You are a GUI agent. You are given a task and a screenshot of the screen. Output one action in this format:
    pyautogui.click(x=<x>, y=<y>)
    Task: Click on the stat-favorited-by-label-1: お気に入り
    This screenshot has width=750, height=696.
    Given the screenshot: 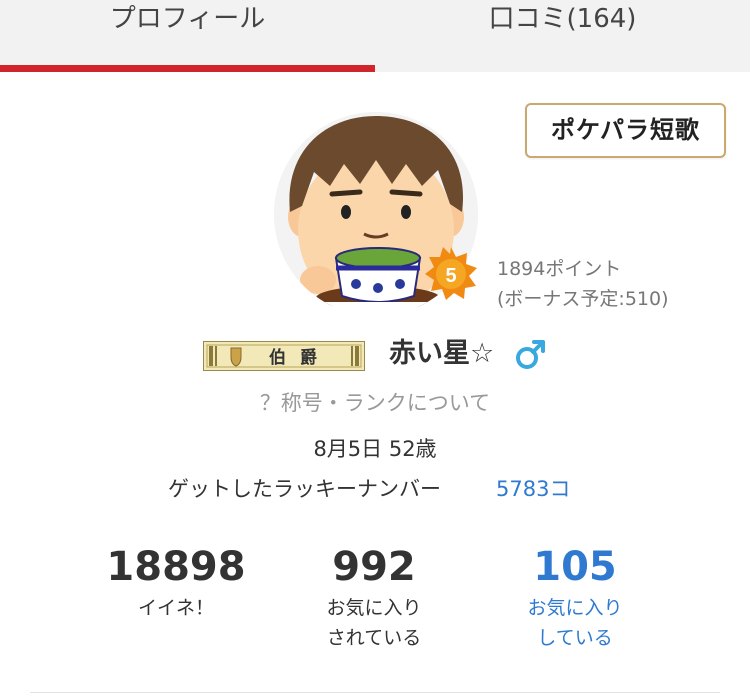 What is the action you would take?
    pyautogui.click(x=374, y=608)
    